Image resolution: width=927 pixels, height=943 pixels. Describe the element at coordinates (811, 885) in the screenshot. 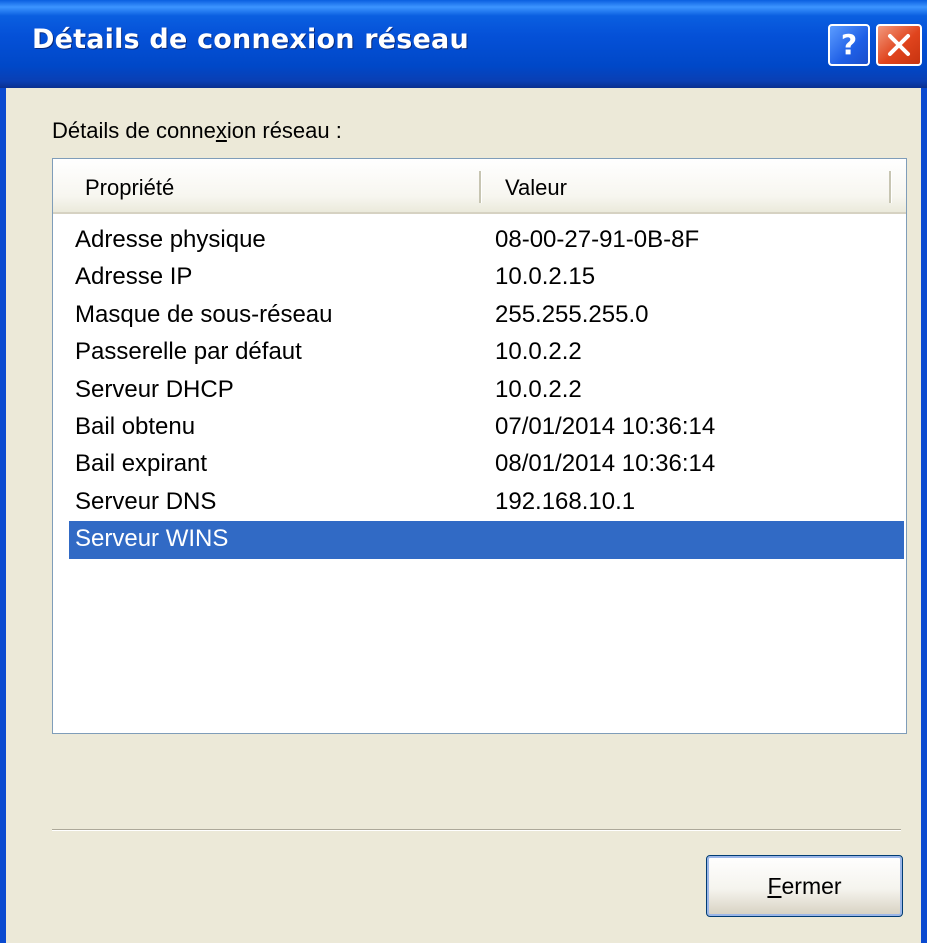

I see `close-button-label: ermer` at that location.